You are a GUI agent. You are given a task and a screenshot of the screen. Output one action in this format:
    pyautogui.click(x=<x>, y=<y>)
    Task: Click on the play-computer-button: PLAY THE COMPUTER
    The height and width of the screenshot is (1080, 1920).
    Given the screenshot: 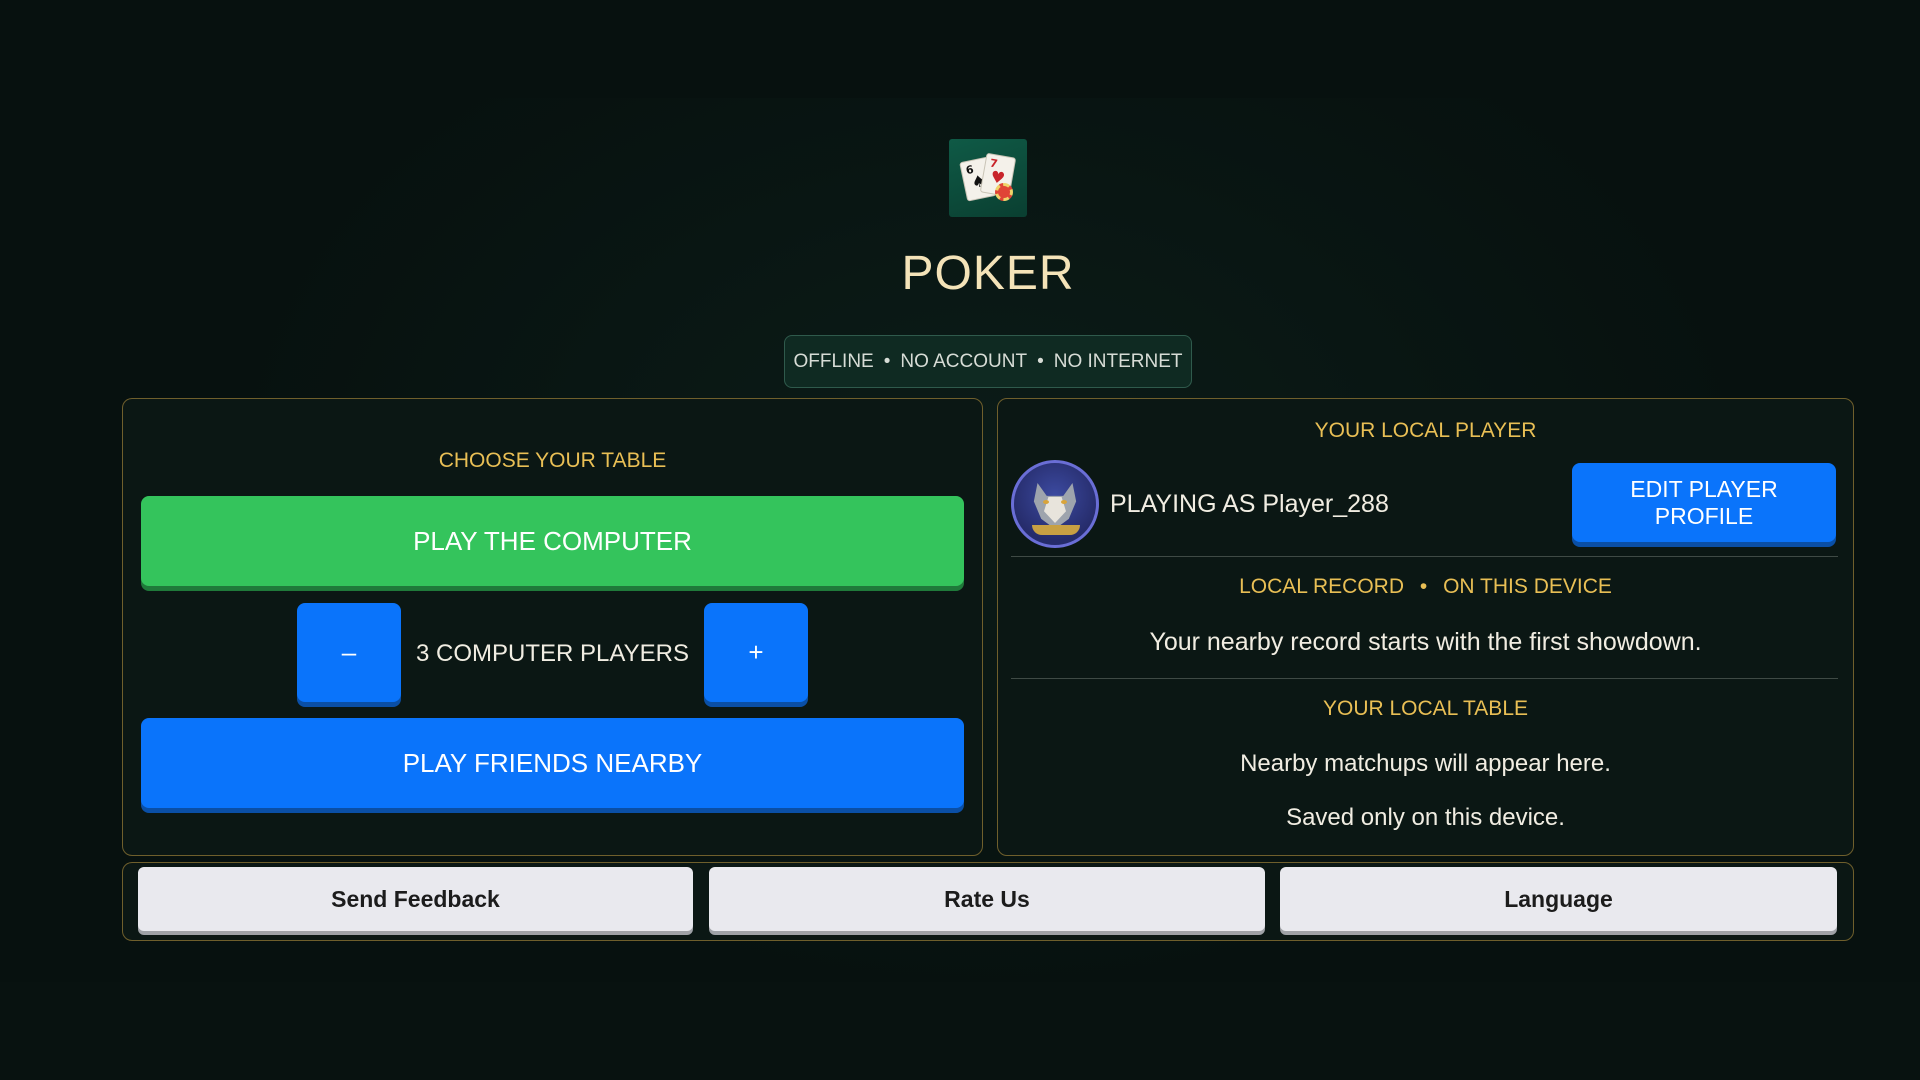 What is the action you would take?
    pyautogui.click(x=552, y=541)
    